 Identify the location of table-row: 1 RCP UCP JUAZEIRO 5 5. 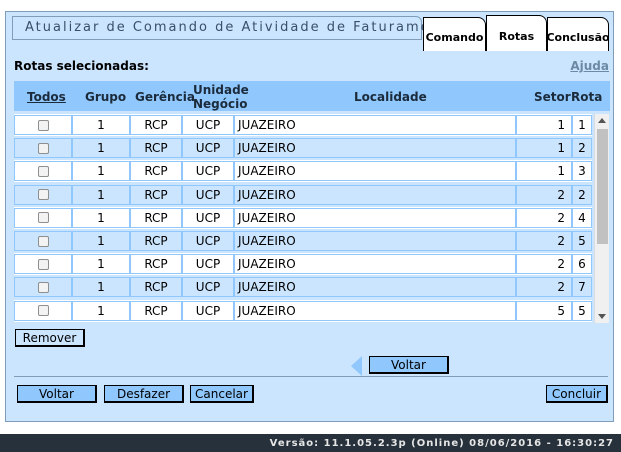
(303, 310).